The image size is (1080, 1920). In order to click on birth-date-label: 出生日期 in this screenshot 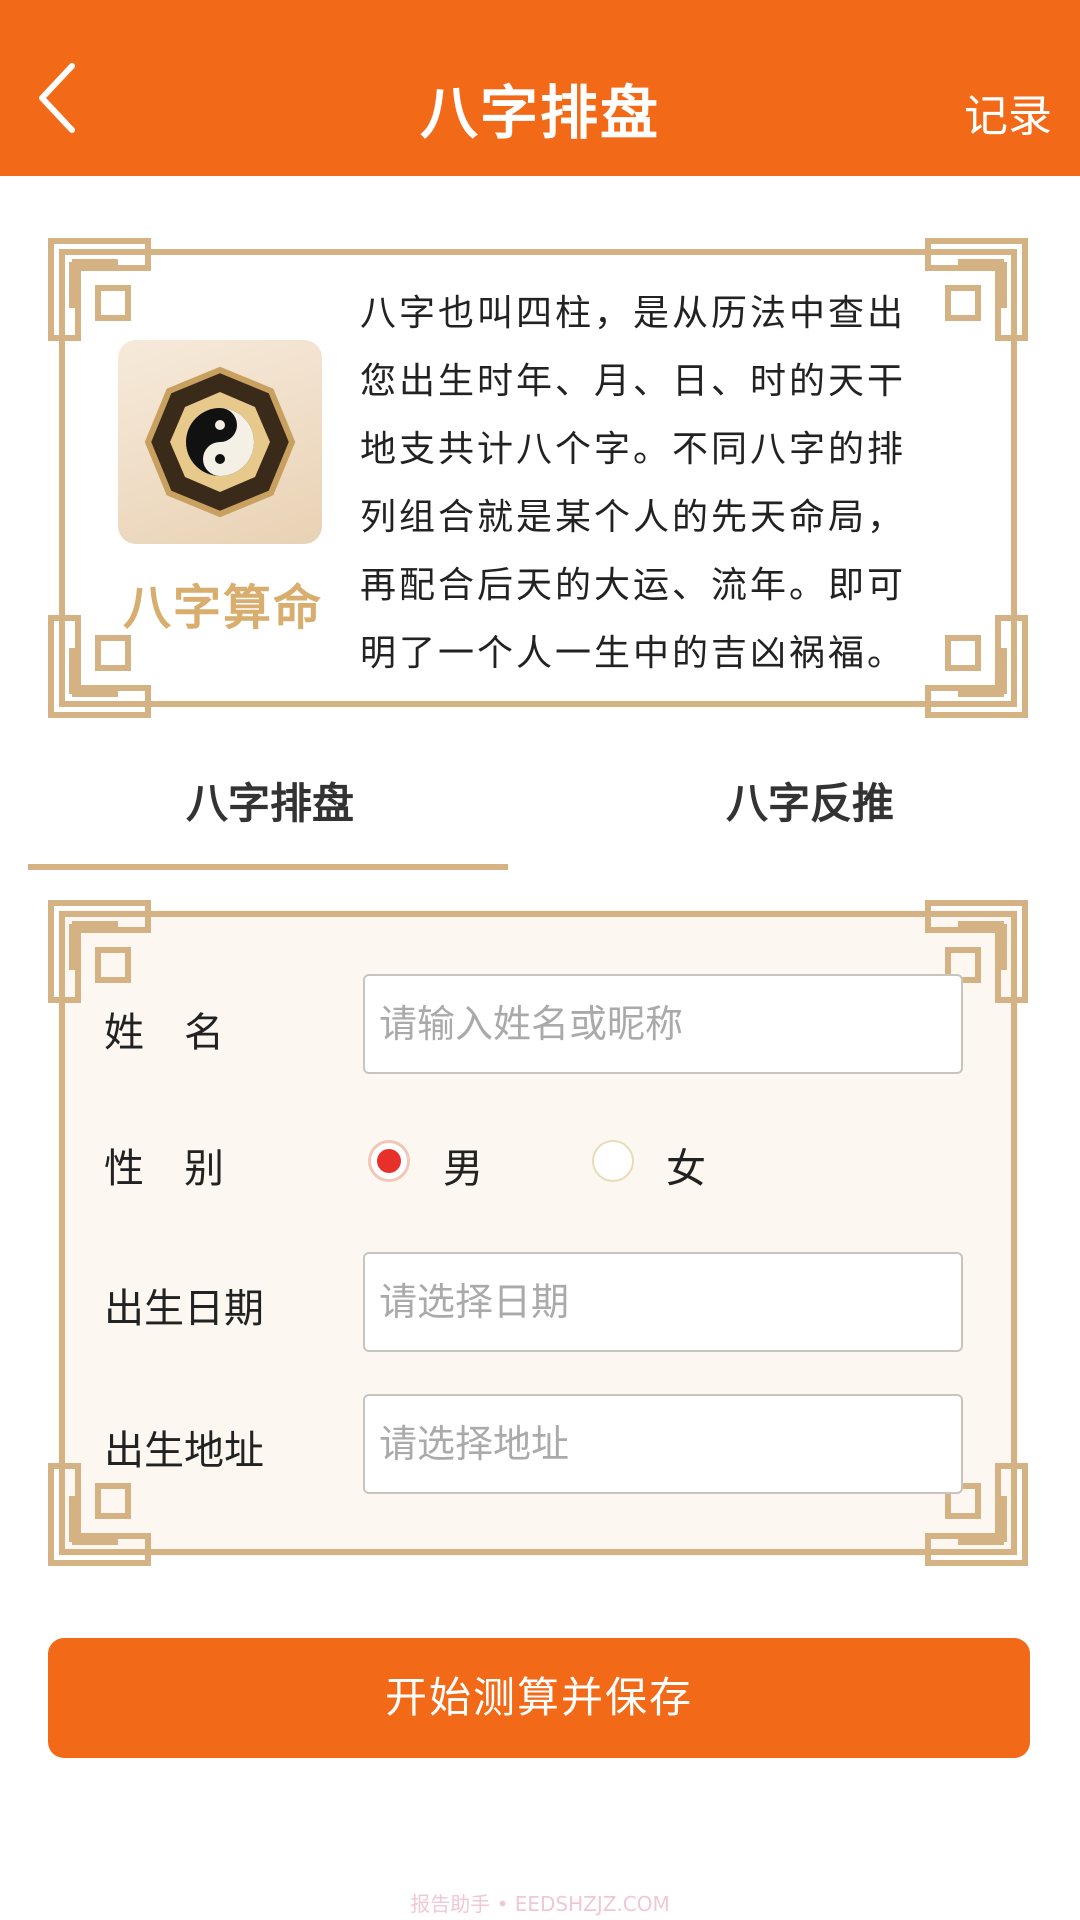, I will do `click(184, 1309)`.